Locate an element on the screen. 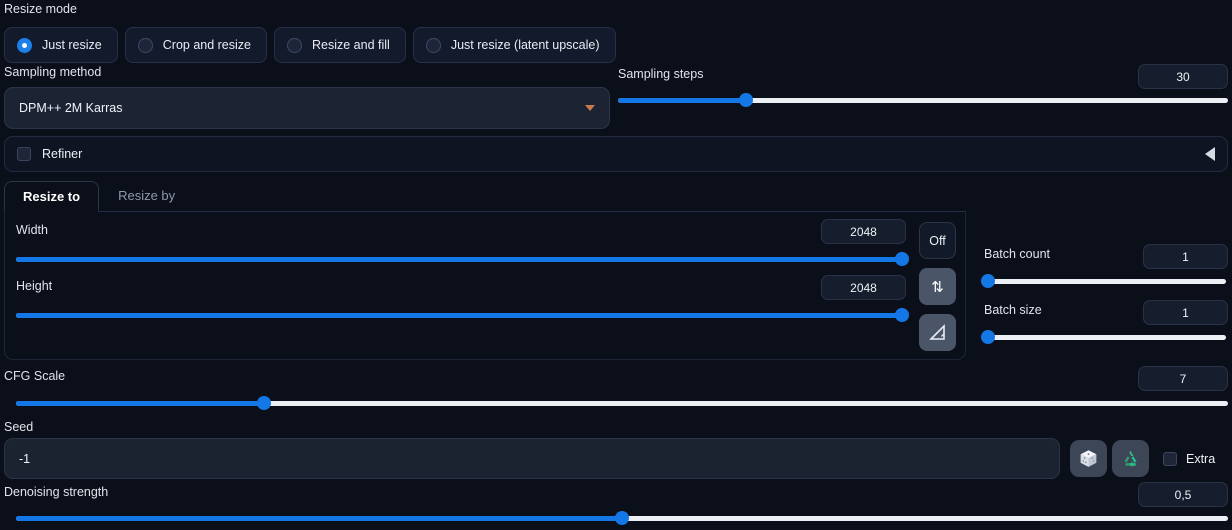 This screenshot has width=1232, height=530. recycle-icon is located at coordinates (1130, 459).